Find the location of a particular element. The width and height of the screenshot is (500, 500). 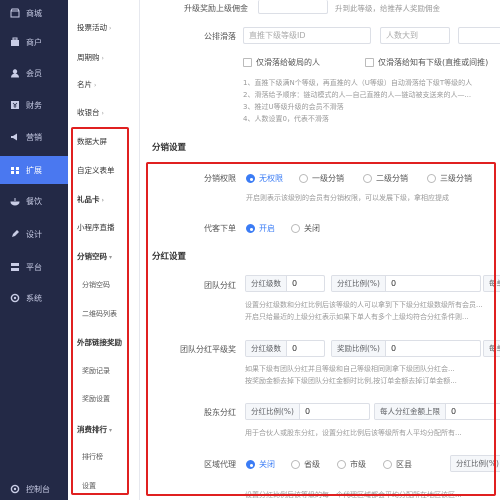

shop-icon is located at coordinates (15, 13).